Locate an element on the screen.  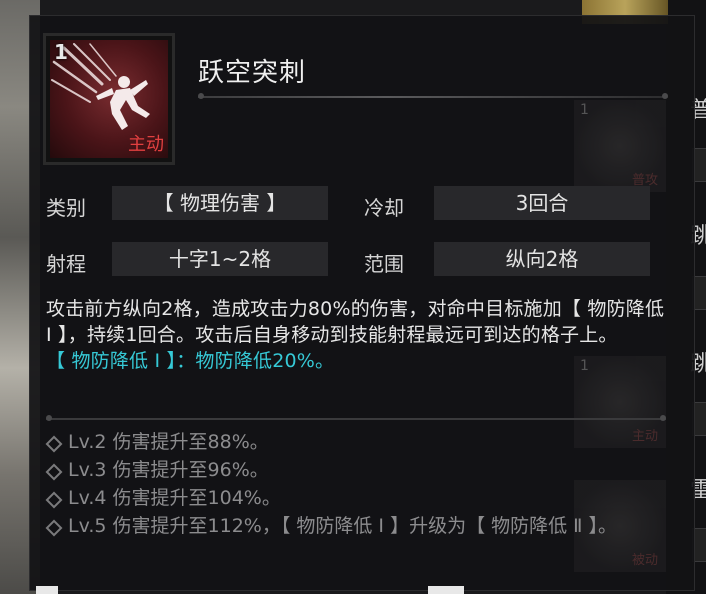
area-value: 纵向2格 is located at coordinates (542, 259).